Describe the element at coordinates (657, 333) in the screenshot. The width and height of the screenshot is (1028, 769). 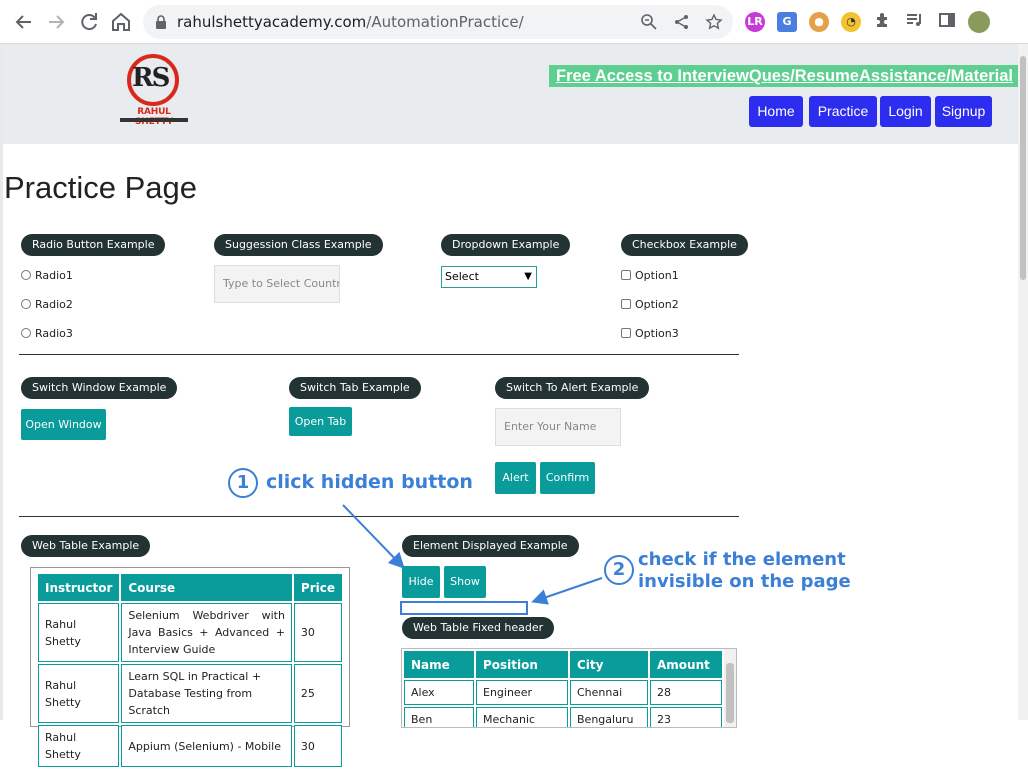
I see `checkbox-label: Option3` at that location.